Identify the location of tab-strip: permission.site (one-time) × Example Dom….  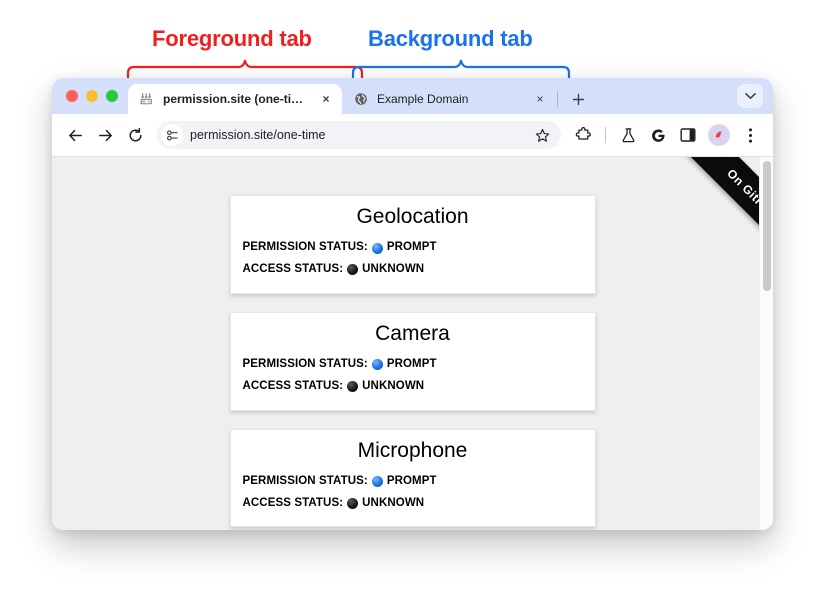
(412, 96).